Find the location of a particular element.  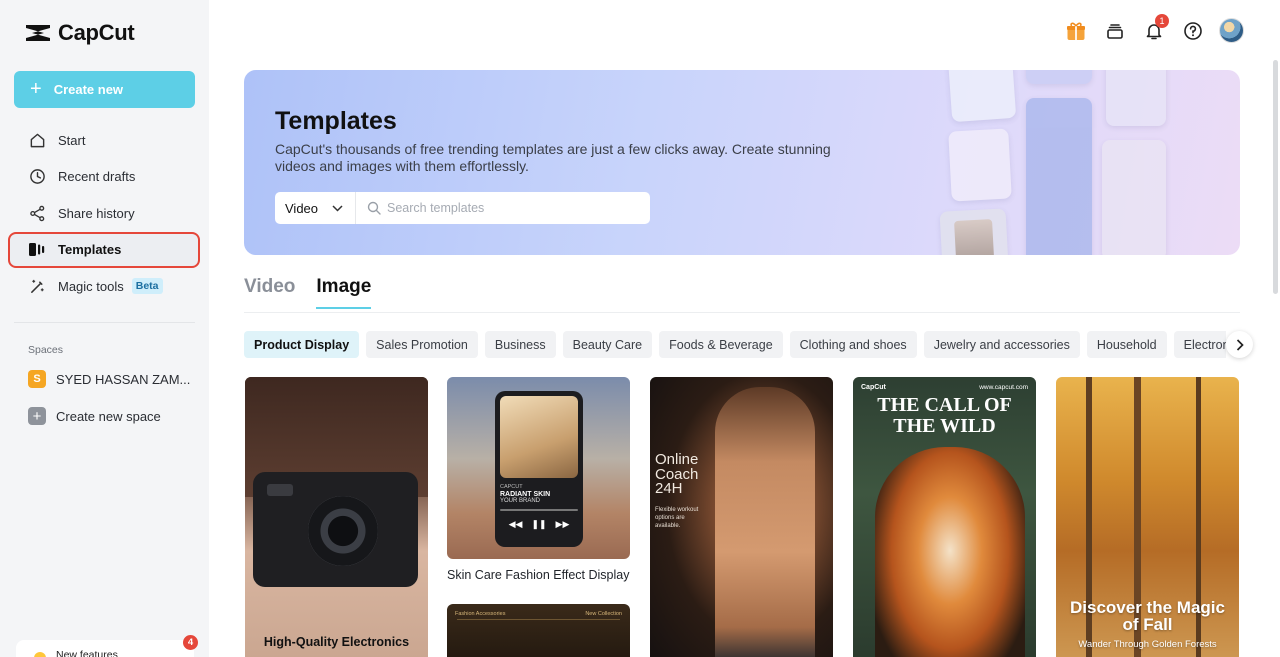

category-chip-household: Household is located at coordinates (1126, 344).